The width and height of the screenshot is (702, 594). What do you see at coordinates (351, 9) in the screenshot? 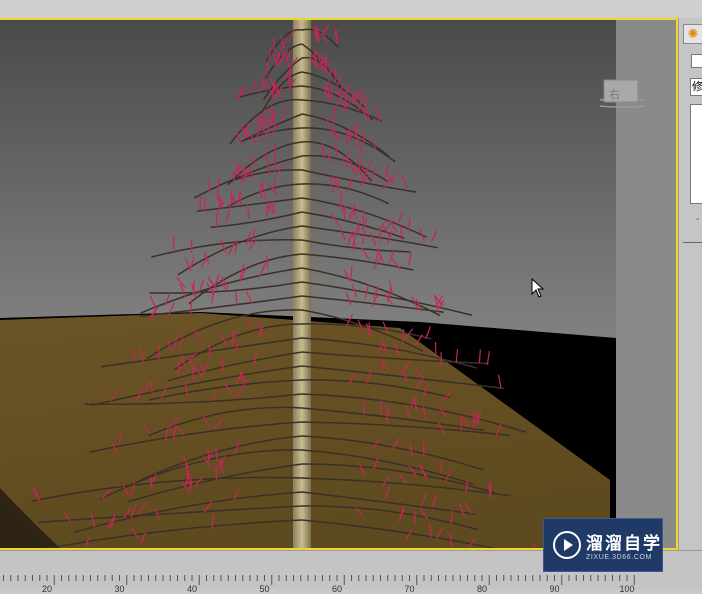
I see `viewport-top-bar` at bounding box center [351, 9].